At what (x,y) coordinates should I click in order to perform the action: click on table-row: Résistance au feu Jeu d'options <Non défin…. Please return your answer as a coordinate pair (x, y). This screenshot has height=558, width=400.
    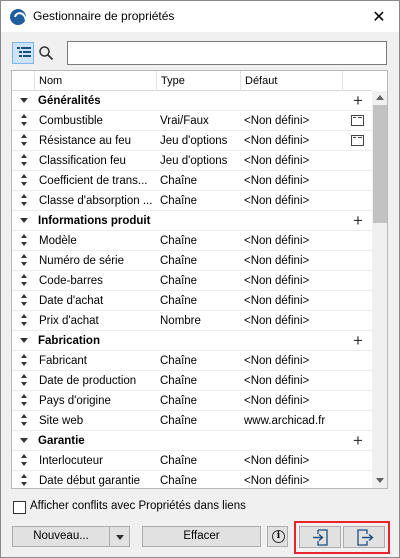
    Looking at the image, I should click on (192, 141).